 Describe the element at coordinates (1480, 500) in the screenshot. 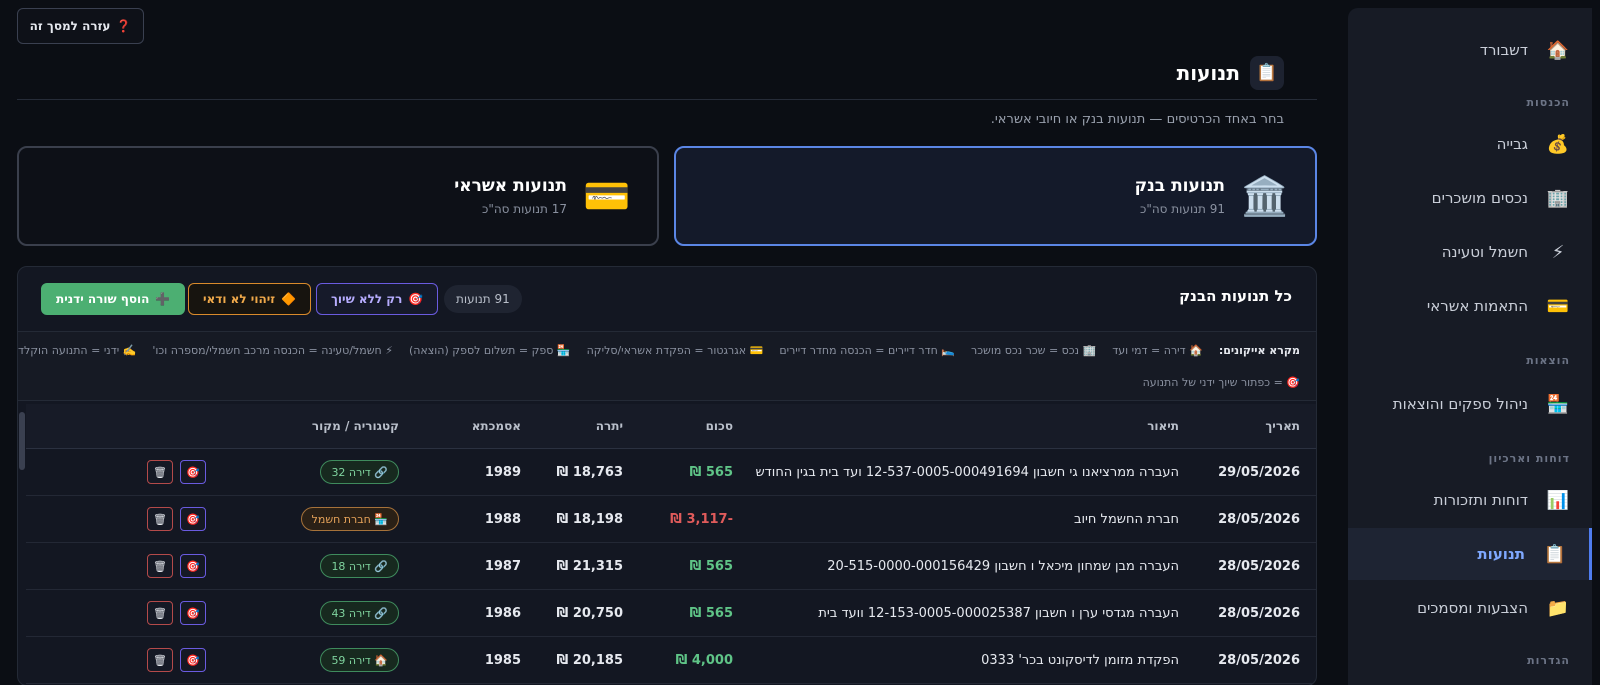

I see `sidebar-item-label: דוחות ותזכורות` at that location.